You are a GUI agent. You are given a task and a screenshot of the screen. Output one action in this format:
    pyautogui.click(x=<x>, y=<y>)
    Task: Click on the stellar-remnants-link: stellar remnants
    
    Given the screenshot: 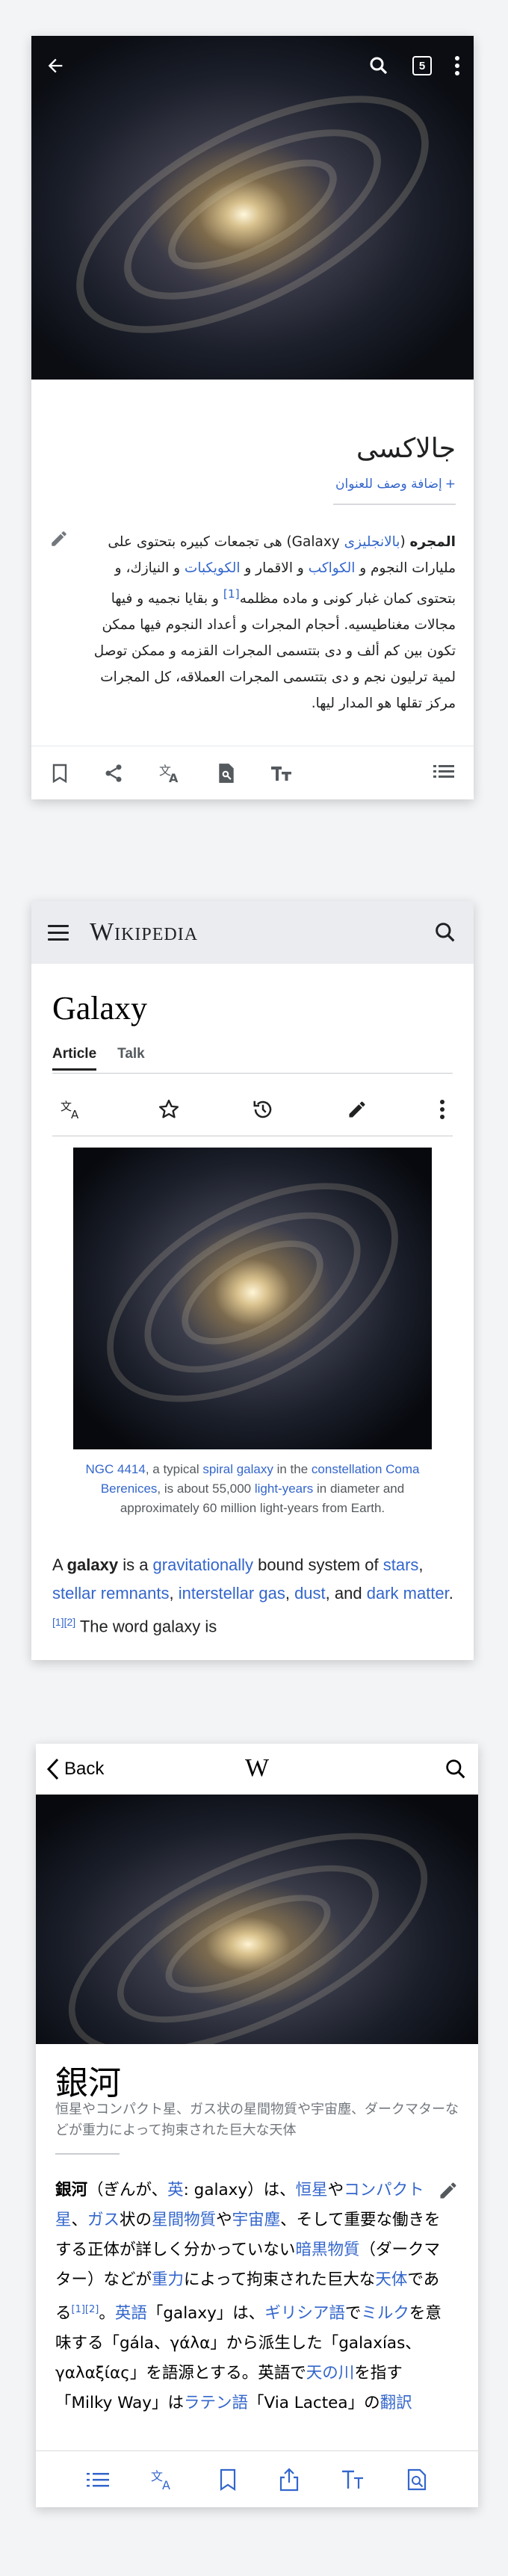 What is the action you would take?
    pyautogui.click(x=111, y=1593)
    